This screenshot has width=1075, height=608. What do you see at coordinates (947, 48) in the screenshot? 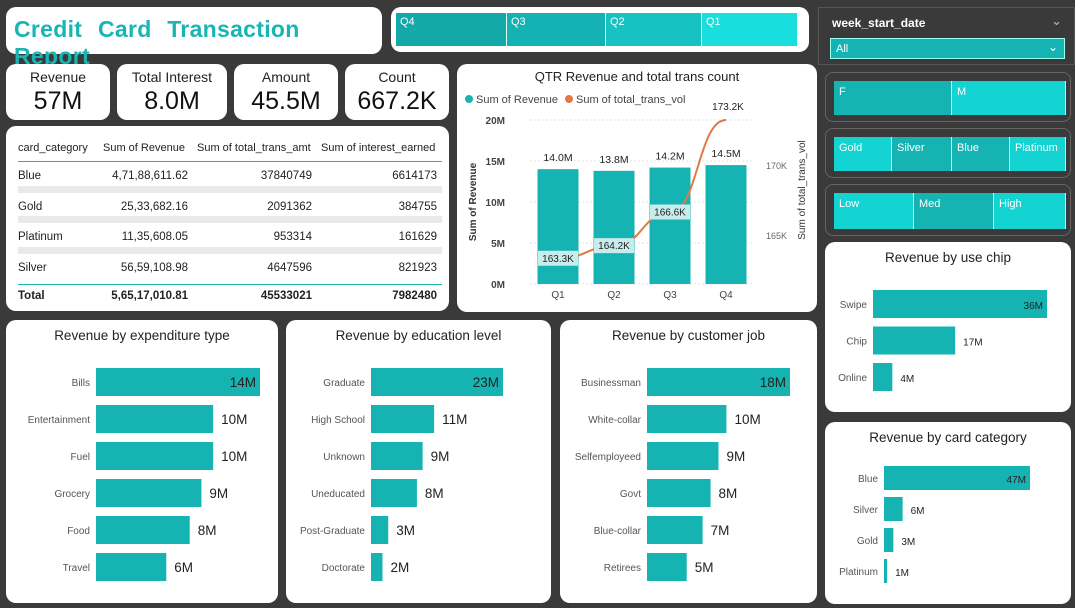
I see `week-dropdown: All ⌄` at bounding box center [947, 48].